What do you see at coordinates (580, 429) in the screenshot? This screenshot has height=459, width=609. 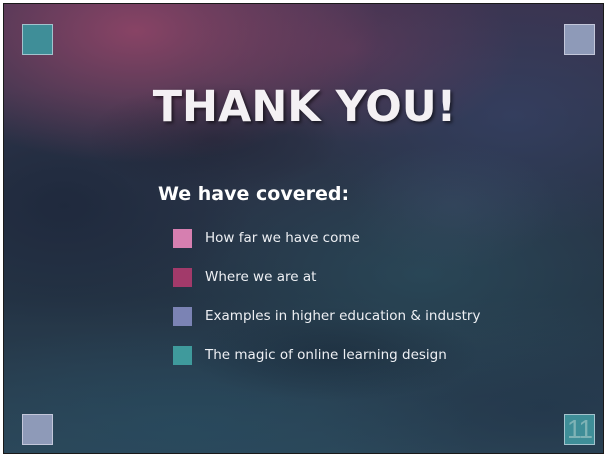 I see `page-number: 11` at bounding box center [580, 429].